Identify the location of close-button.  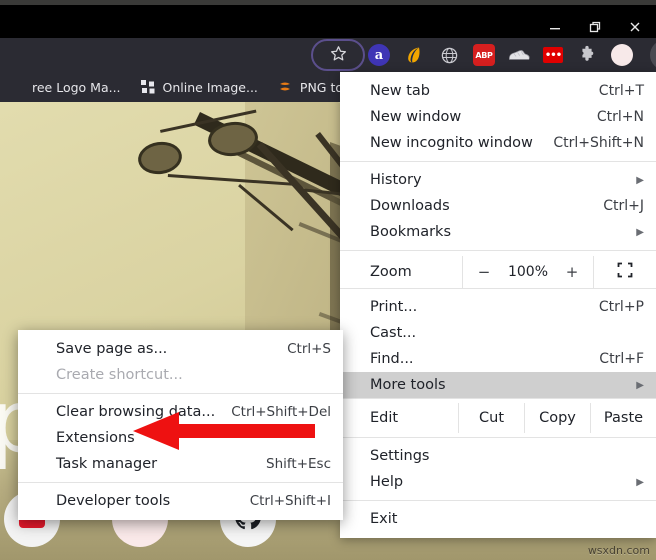
(635, 27).